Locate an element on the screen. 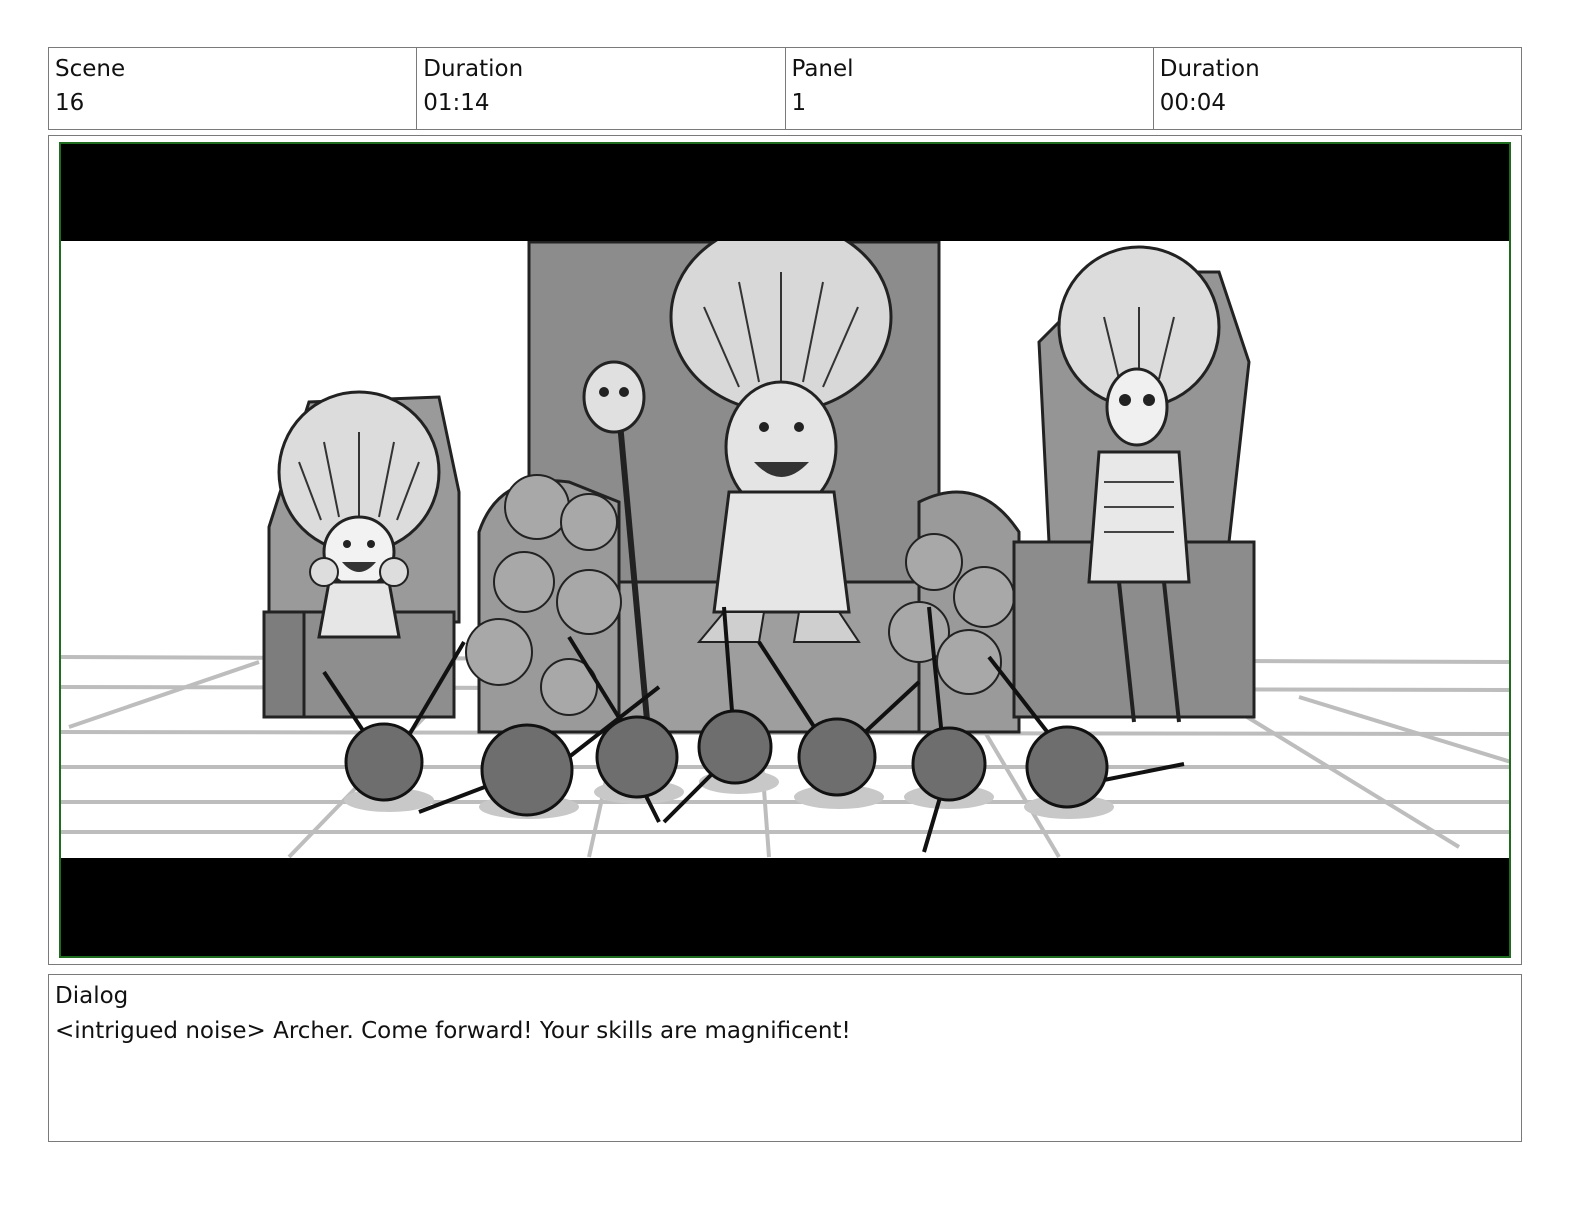 This screenshot has width=1584, height=1224. scene-duration-value: 01:14 is located at coordinates (456, 103).